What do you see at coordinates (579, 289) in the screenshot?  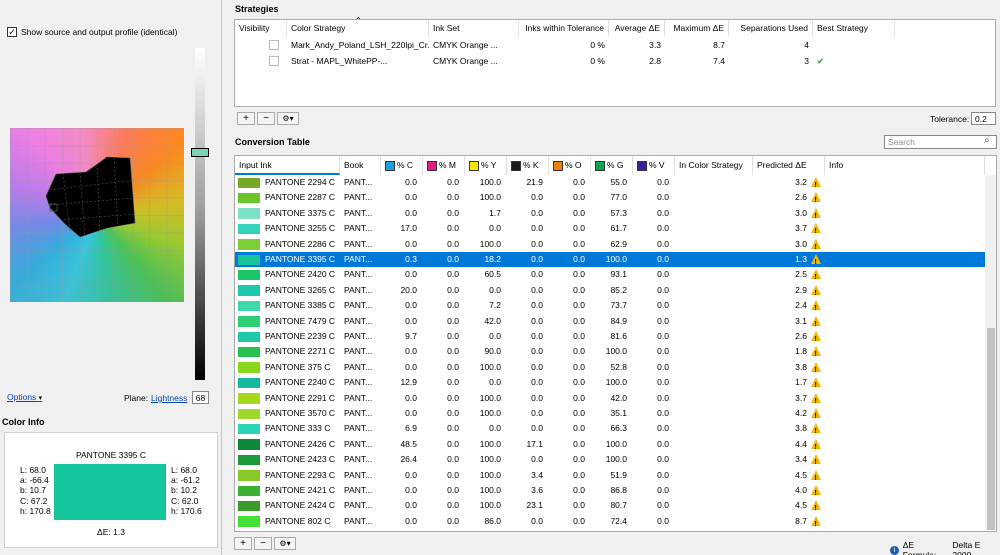 I see `ink-percent-o: 0.0` at bounding box center [579, 289].